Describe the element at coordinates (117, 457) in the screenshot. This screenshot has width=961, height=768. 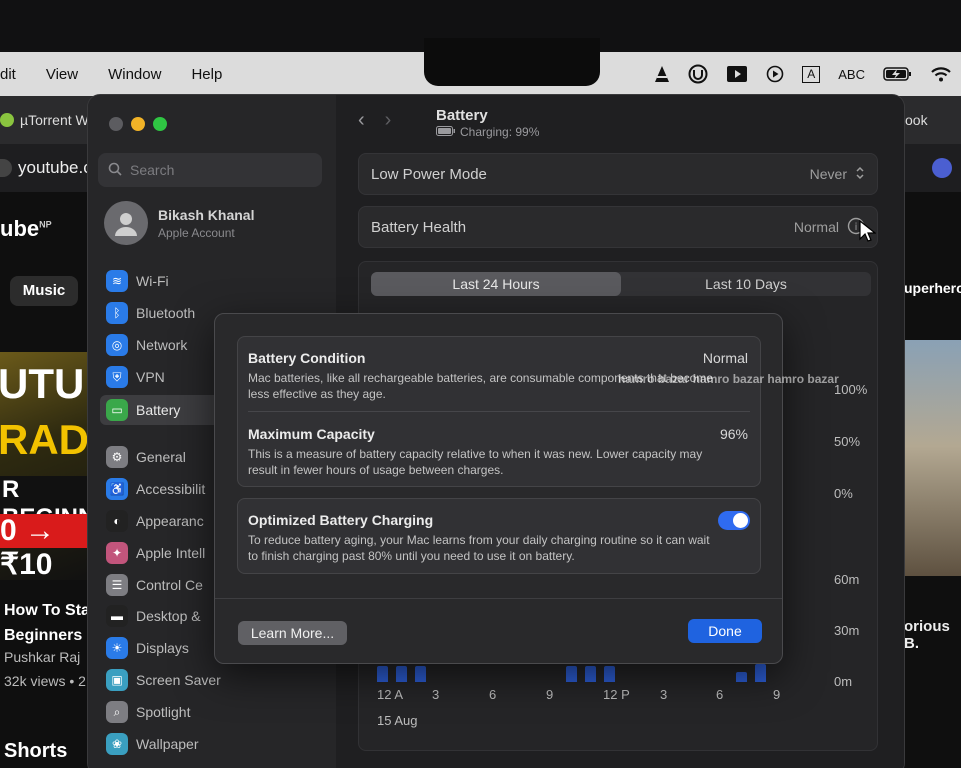
I see `gear-icon: ⚙` at that location.